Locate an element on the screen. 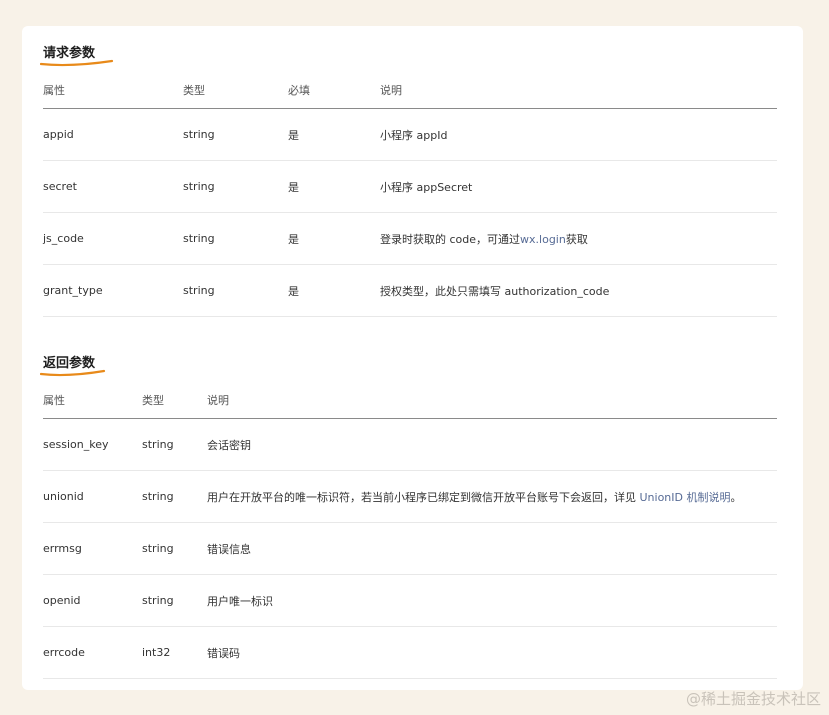  param-name: session_key is located at coordinates (92, 444).